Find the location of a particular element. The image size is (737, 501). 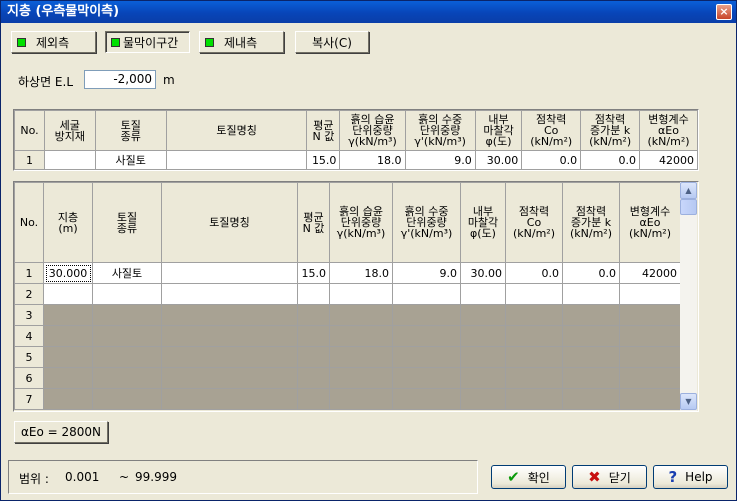

table-row: 7 is located at coordinates (347, 399).